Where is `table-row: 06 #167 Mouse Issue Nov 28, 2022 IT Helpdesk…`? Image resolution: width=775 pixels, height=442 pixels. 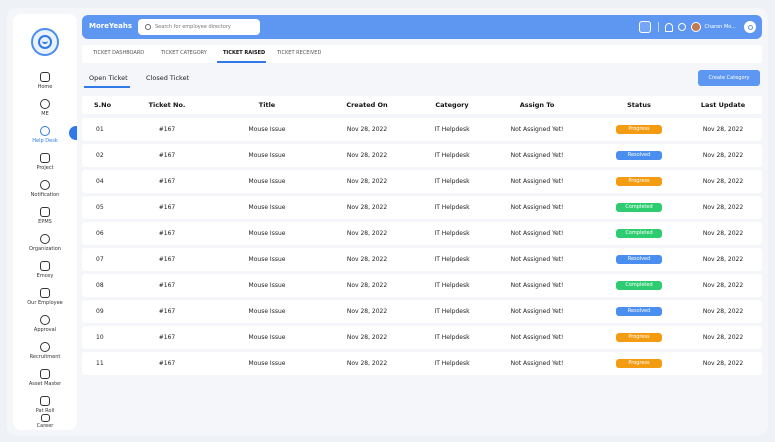 table-row: 06 #167 Mouse Issue Nov 28, 2022 IT Helpdesk… is located at coordinates (422, 233).